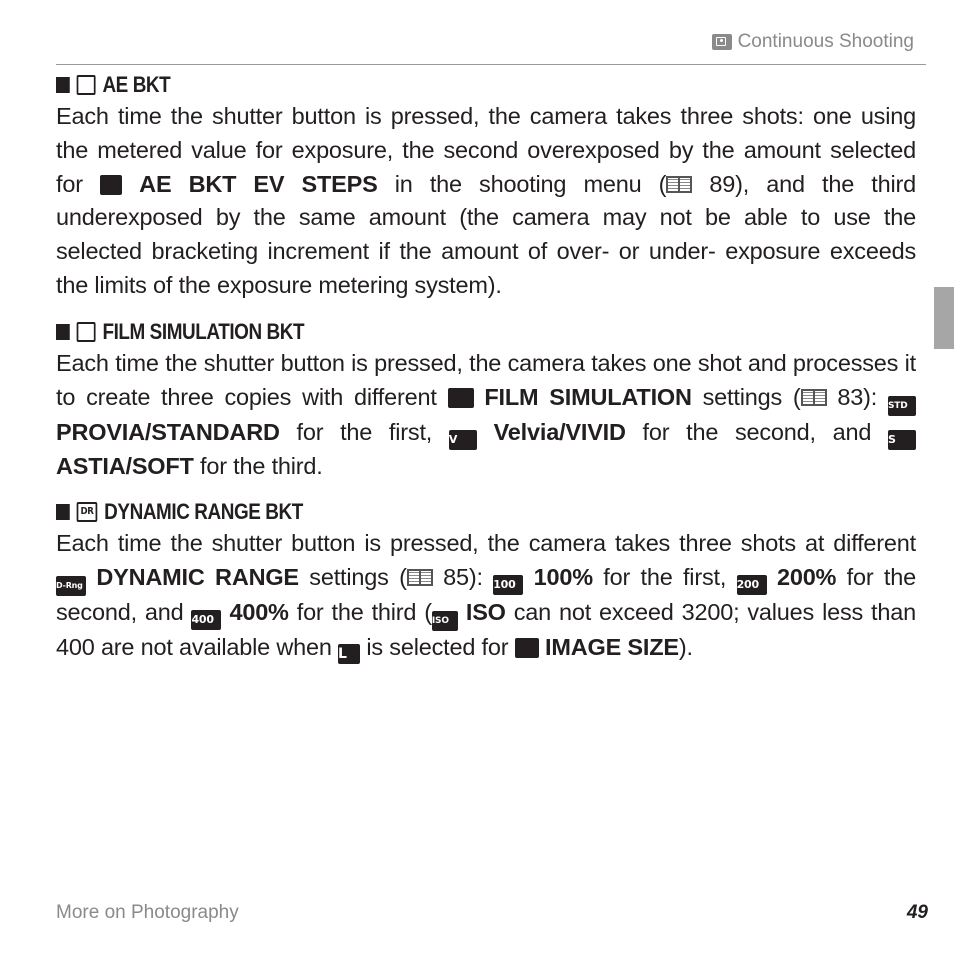 The width and height of the screenshot is (954, 954). Describe the element at coordinates (901, 439) in the screenshot. I see `astia-soft-icon: S` at that location.